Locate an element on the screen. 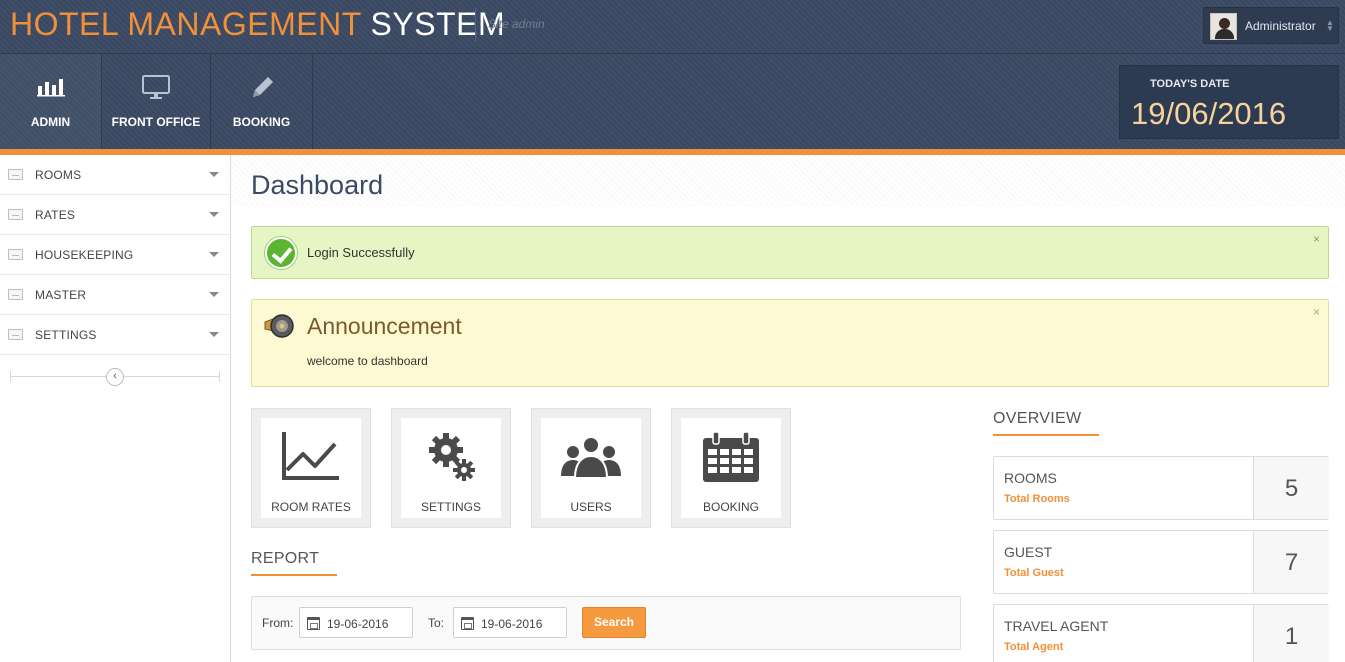 The height and width of the screenshot is (662, 1345). user-menu: Administrator ▲ ▼ is located at coordinates (1271, 25).